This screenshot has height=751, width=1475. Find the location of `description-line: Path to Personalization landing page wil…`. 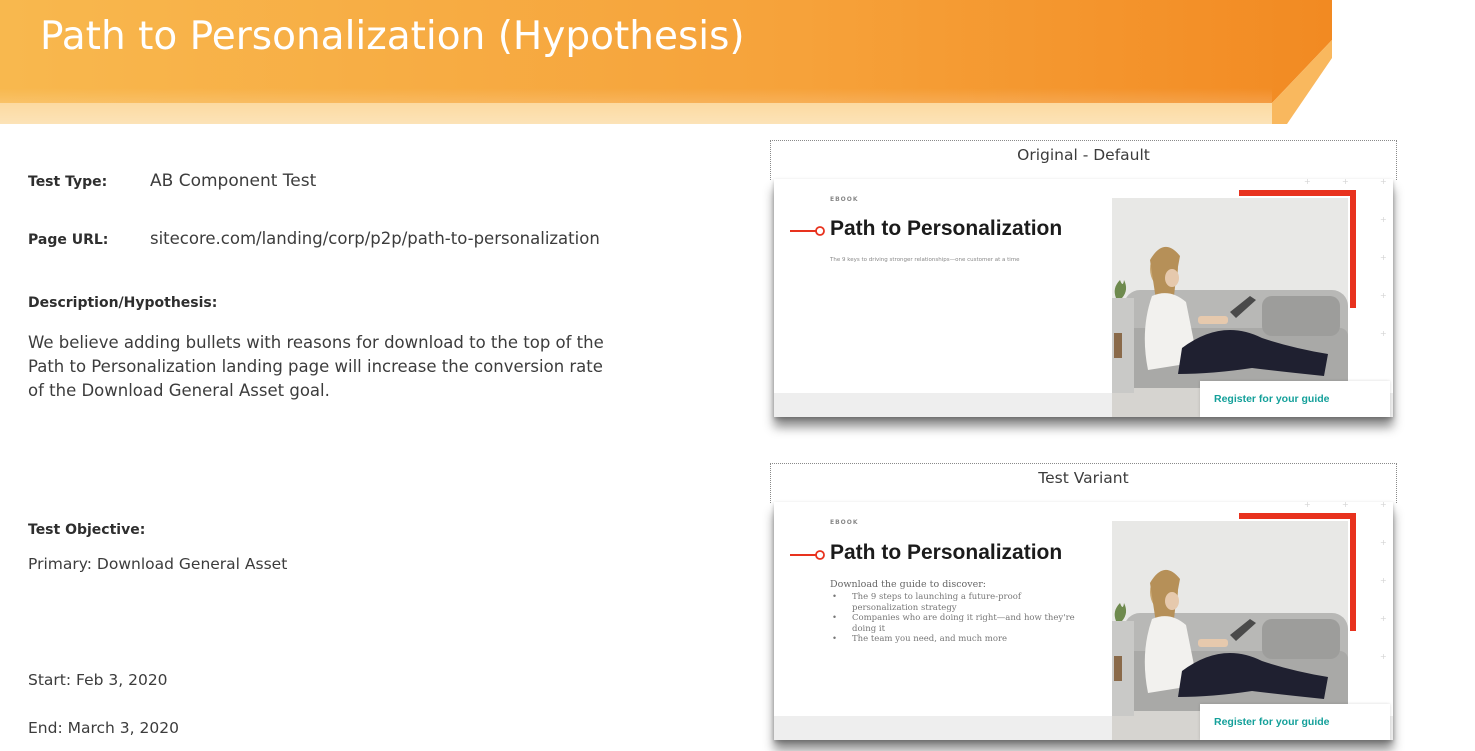

description-line: Path to Personalization landing page wil… is located at coordinates (315, 366).